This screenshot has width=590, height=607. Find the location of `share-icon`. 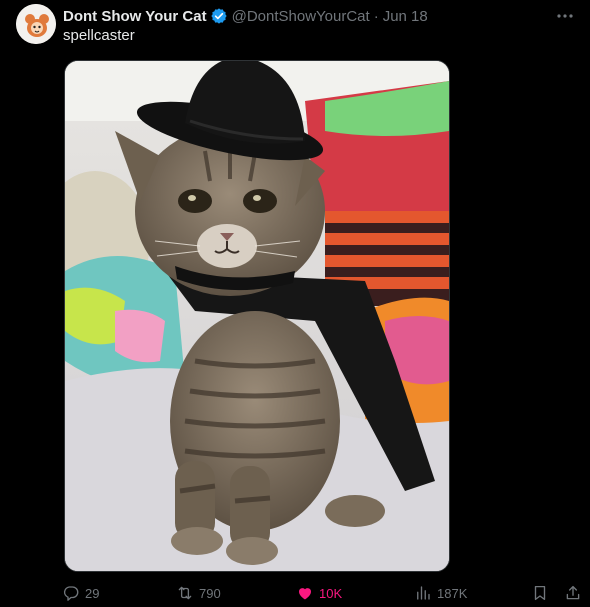

share-icon is located at coordinates (573, 592).